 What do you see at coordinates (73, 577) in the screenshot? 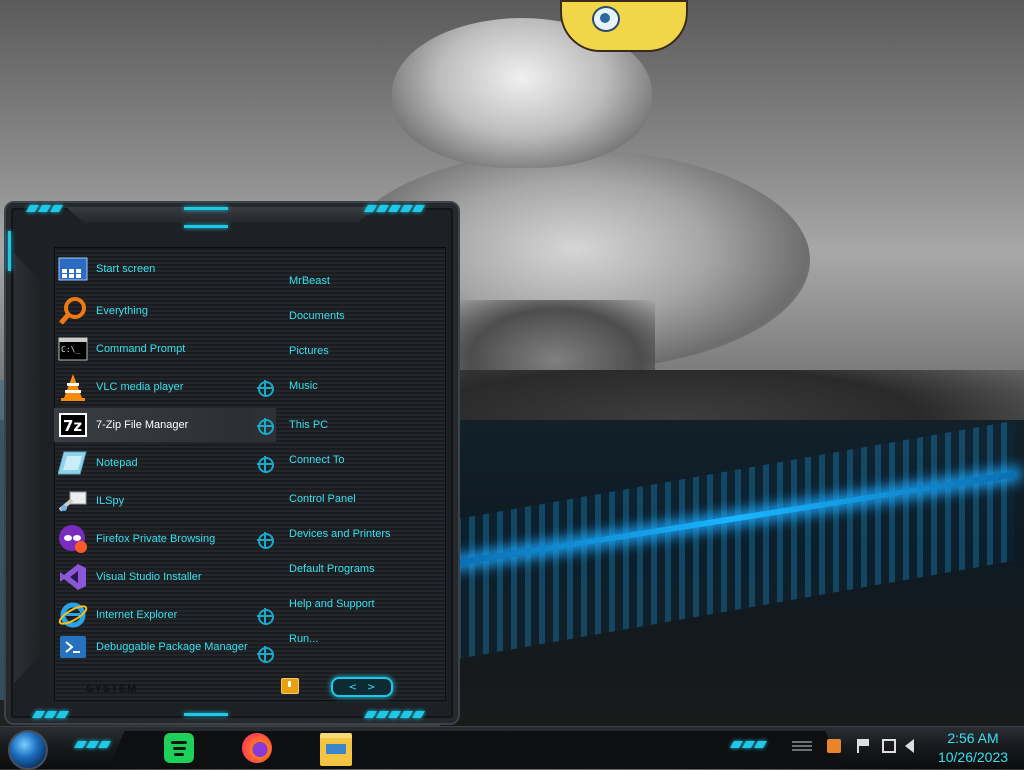
I see `visual-studio-icon` at bounding box center [73, 577].